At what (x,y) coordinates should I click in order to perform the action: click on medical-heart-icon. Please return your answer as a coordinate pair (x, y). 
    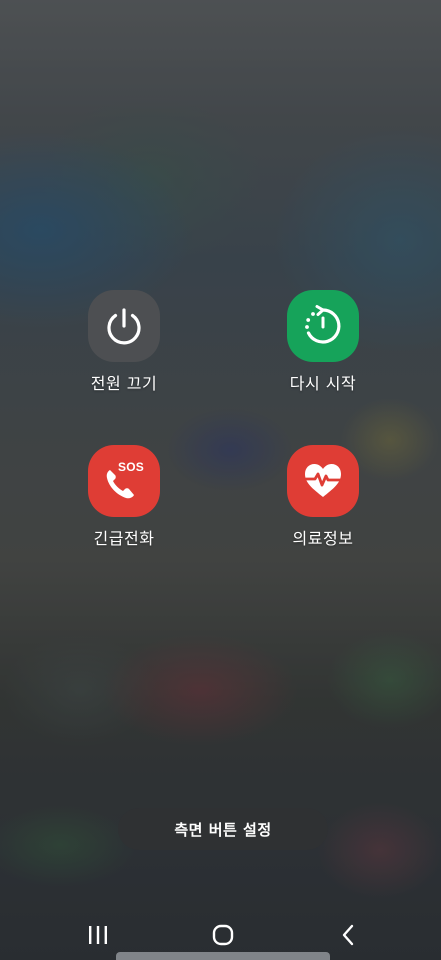
    Looking at the image, I should click on (323, 480).